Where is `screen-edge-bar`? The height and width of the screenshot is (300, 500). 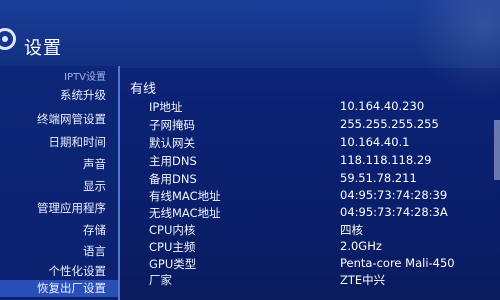
screen-edge-bar is located at coordinates (497, 150).